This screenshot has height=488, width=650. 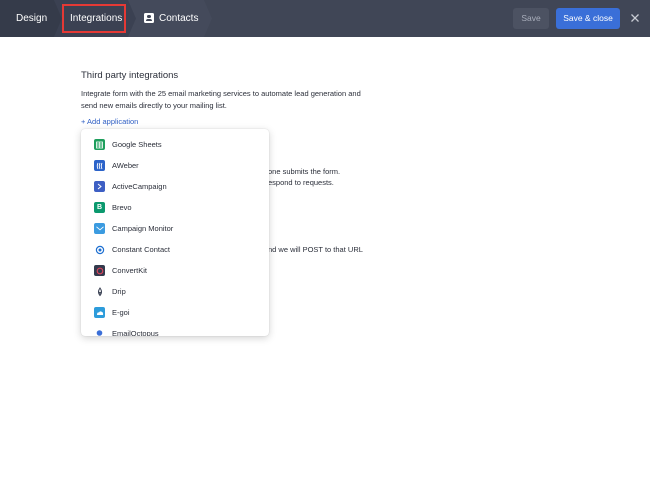 I want to click on dropdown-item-label: AWeber, so click(x=125, y=165).